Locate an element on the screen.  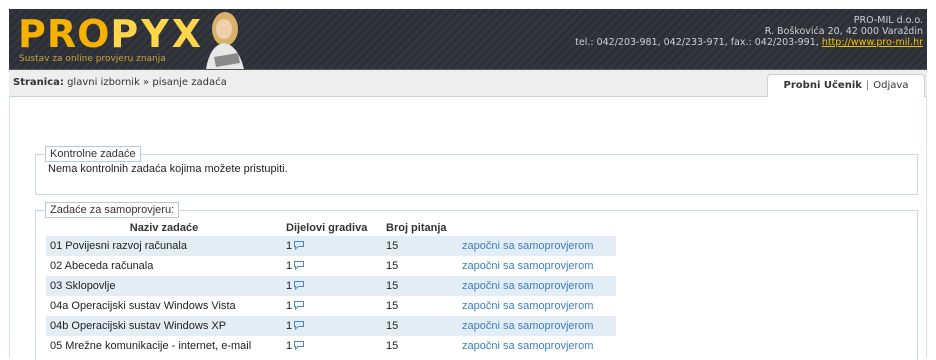
user-name: Probni Učenik is located at coordinates (823, 85).